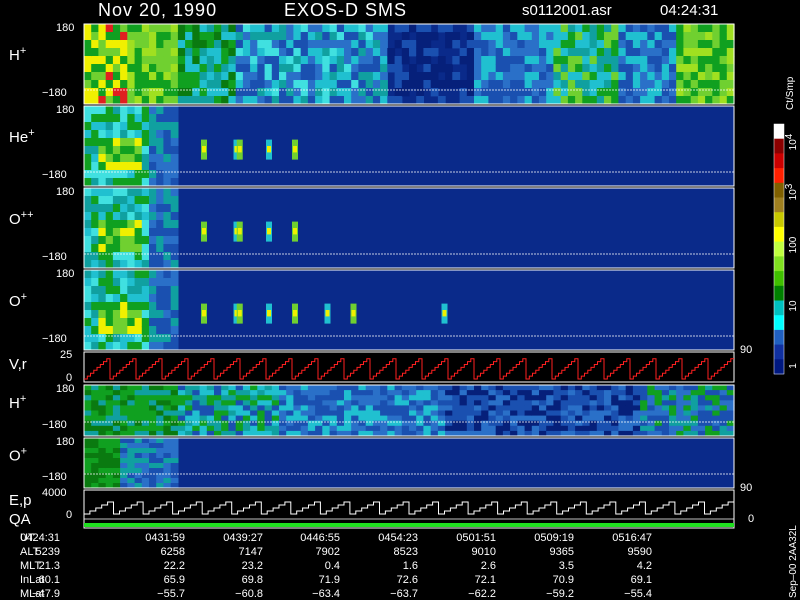  Describe the element at coordinates (793, 306) in the screenshot. I see `colorbar-tick: 10` at that location.